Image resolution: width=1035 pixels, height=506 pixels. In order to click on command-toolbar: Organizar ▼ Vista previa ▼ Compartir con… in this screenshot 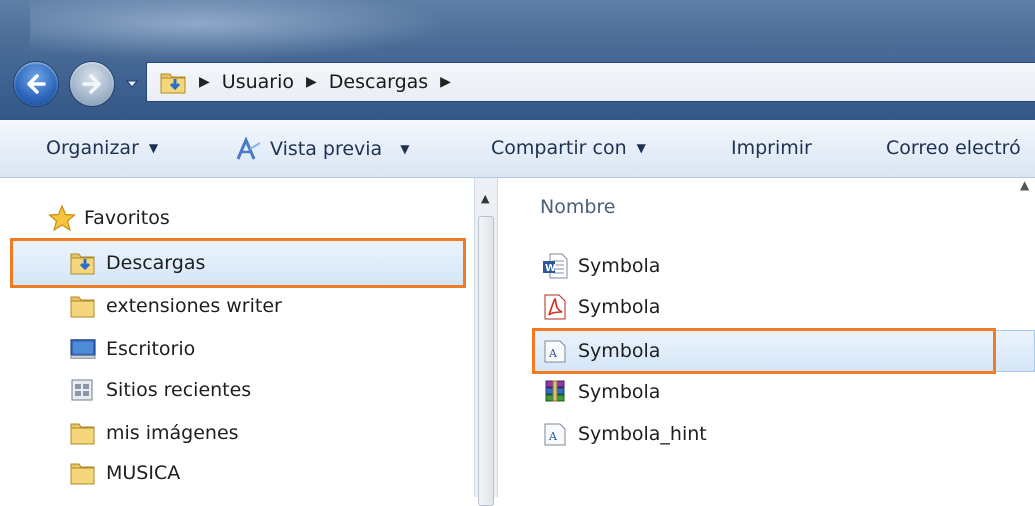, I will do `click(517, 149)`.